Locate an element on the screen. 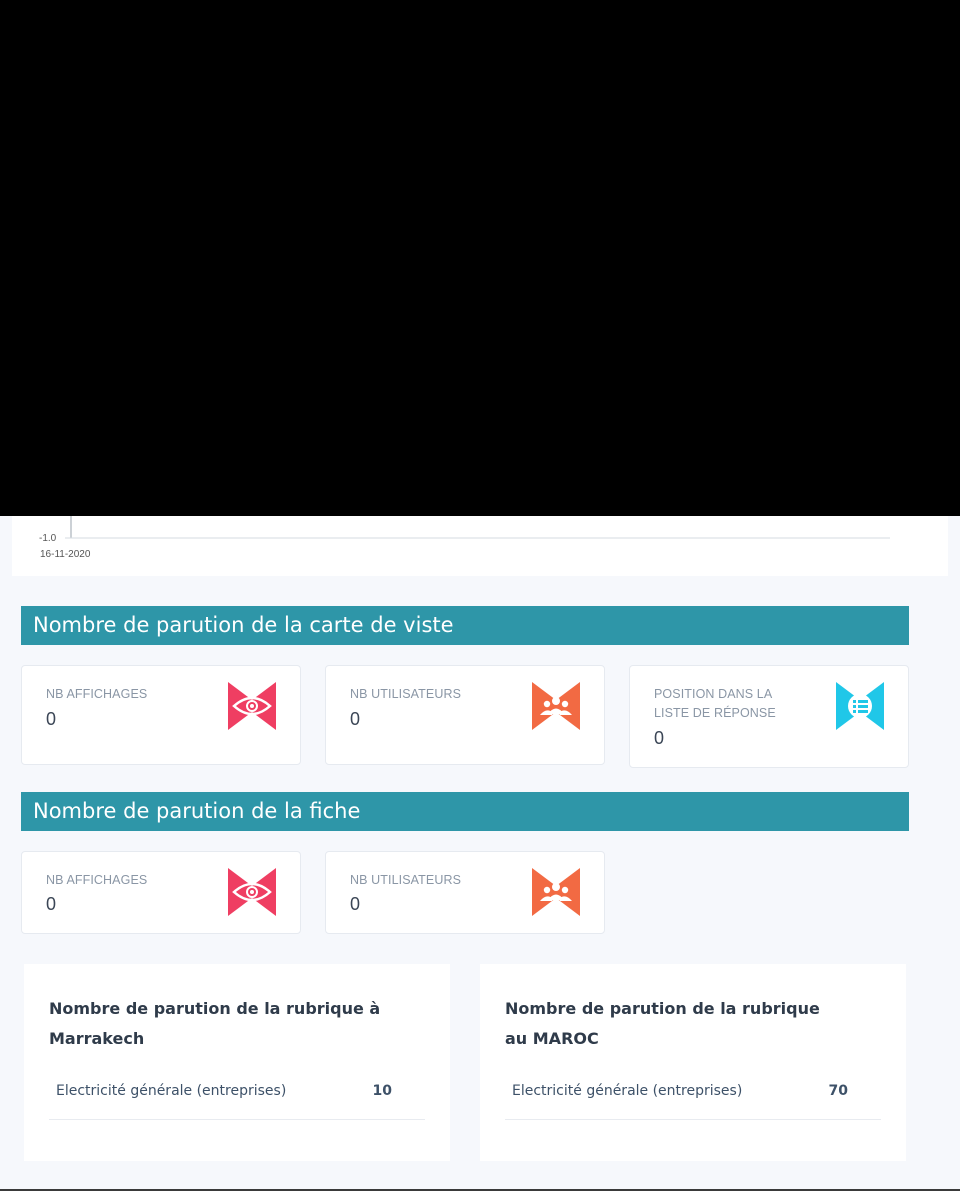 Image resolution: width=960 pixels, height=1191 pixels. table-row: Electricité générale (entreprises) 70 is located at coordinates (693, 1097).